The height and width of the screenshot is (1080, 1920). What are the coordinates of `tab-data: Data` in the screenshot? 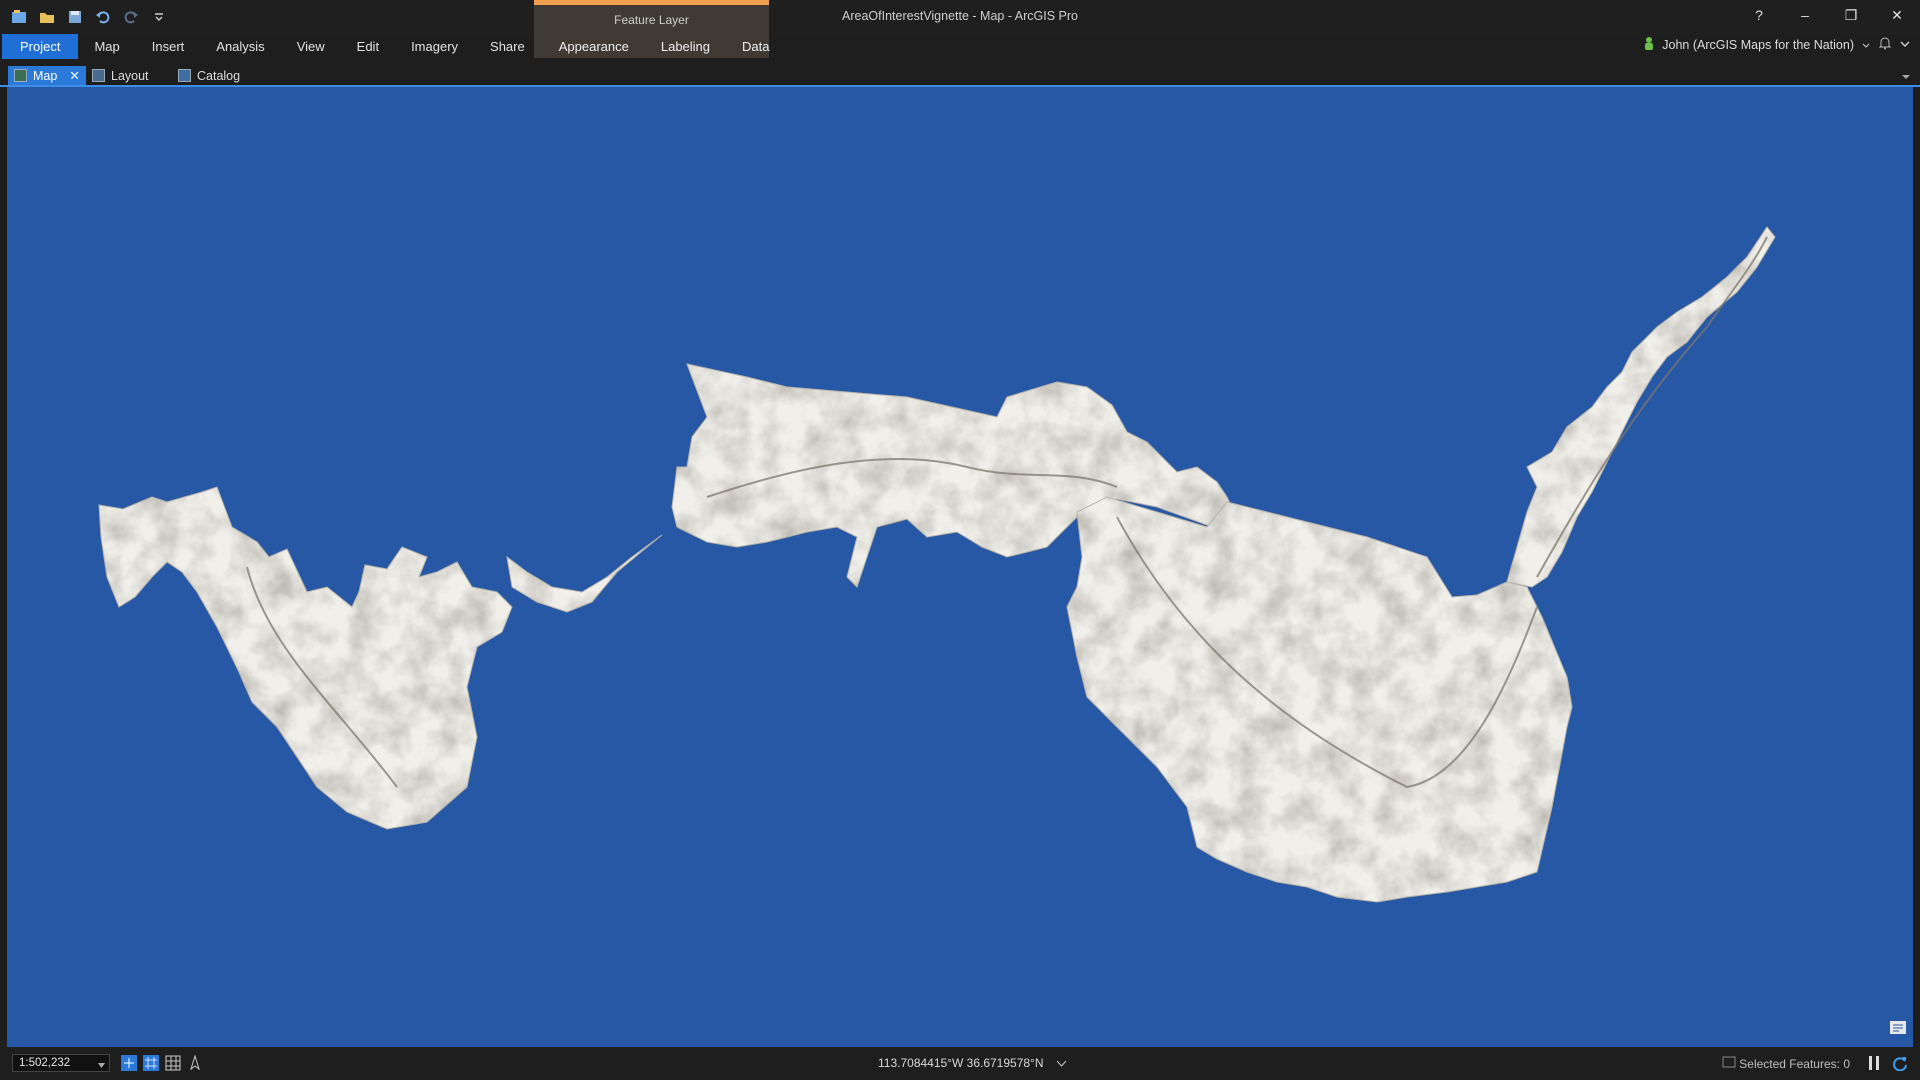 It's located at (755, 46).